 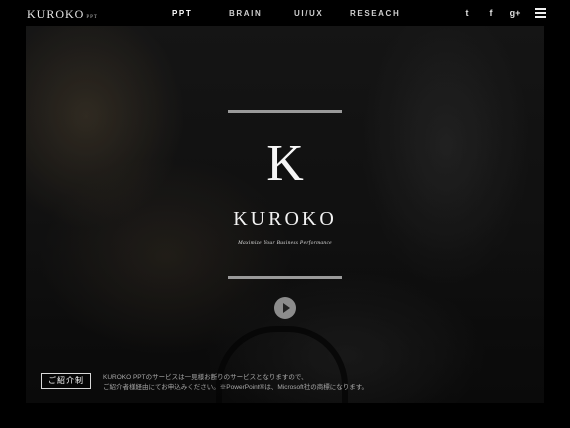 What do you see at coordinates (285, 277) in the screenshot?
I see `bottom-divider` at bounding box center [285, 277].